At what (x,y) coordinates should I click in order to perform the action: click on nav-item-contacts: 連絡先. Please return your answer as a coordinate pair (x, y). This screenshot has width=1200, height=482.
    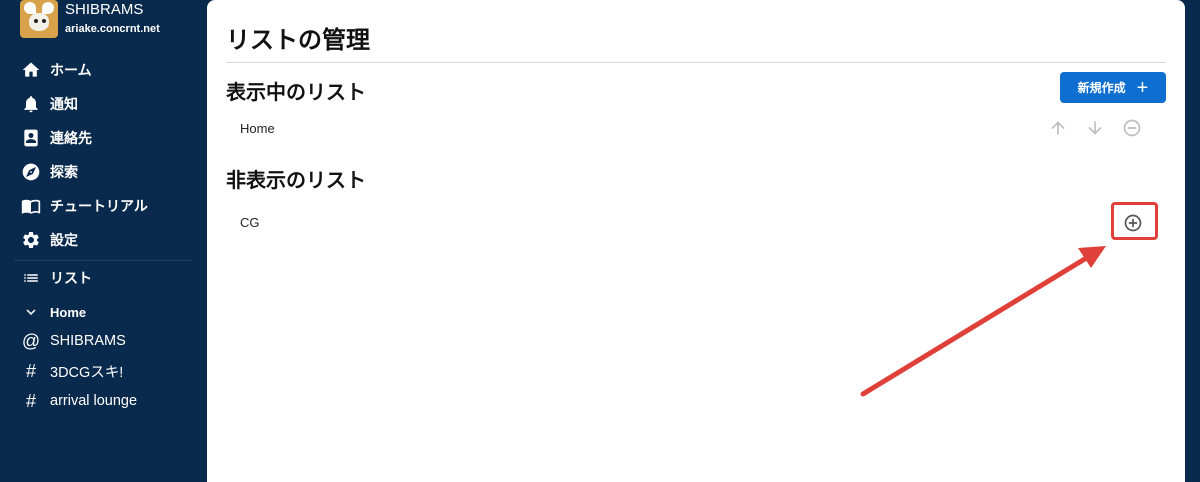
    Looking at the image, I should click on (103, 138).